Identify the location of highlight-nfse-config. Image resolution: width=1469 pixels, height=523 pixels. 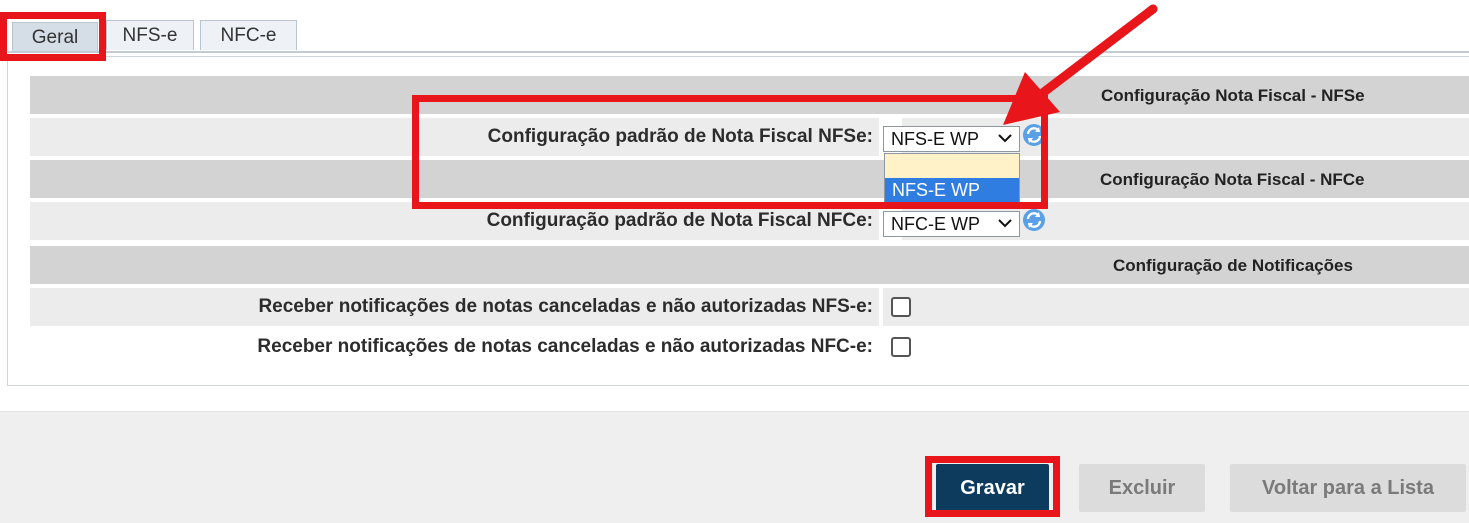
(730, 152).